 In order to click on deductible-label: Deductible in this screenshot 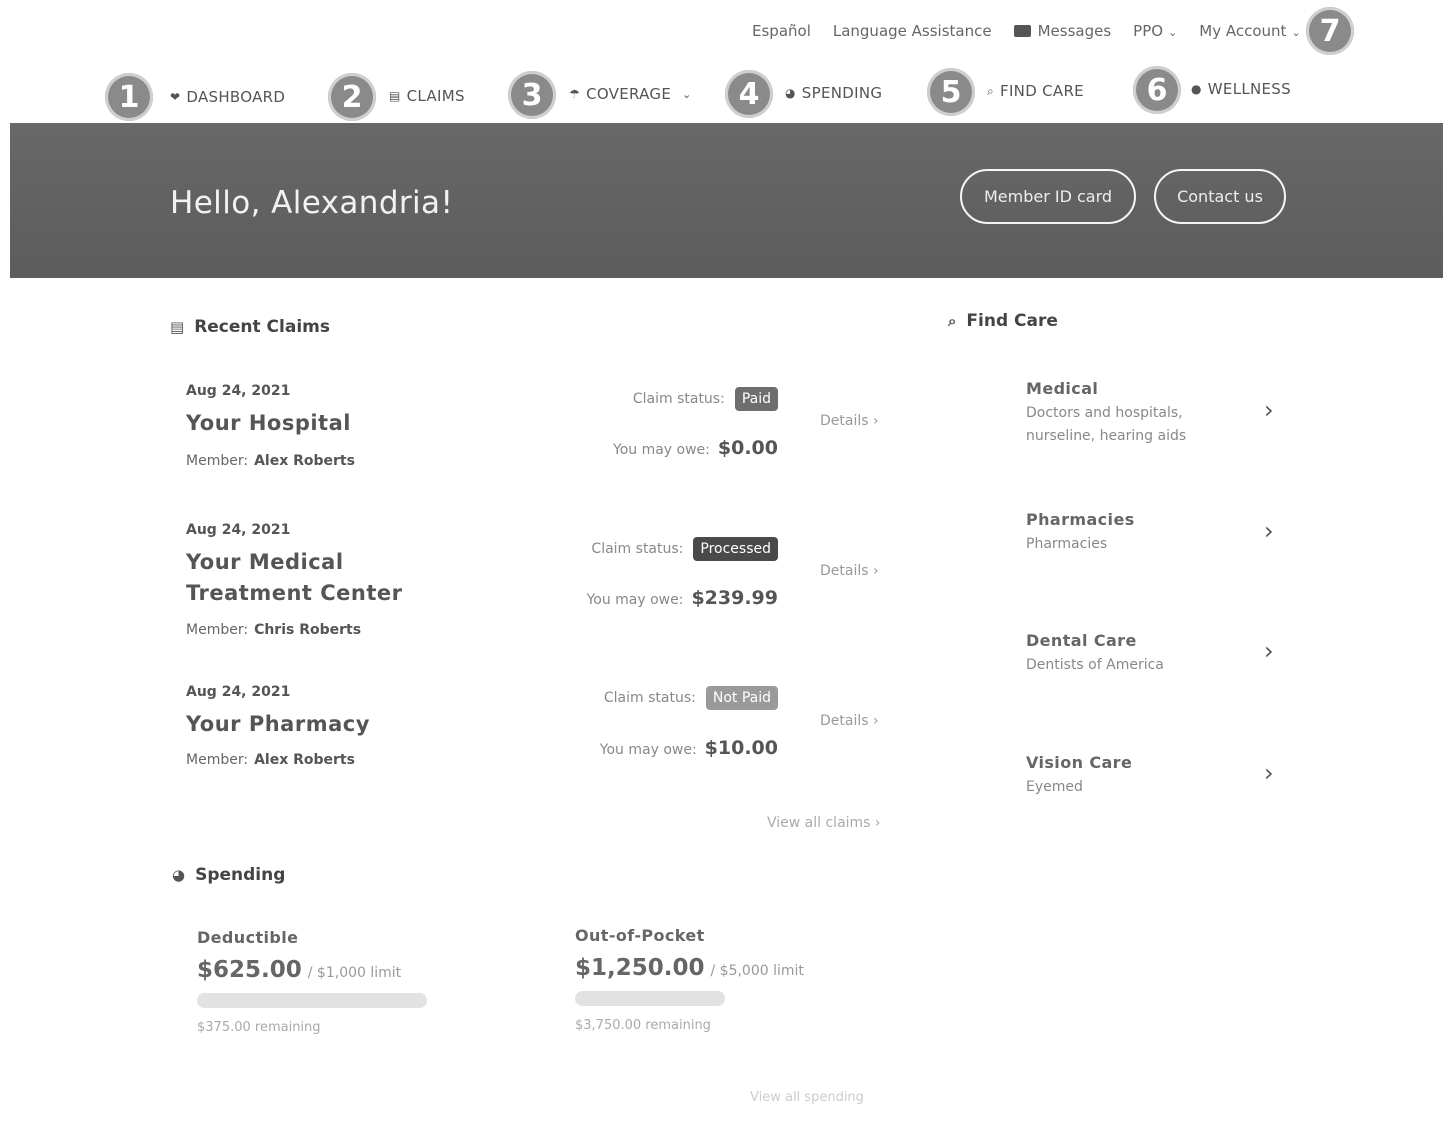, I will do `click(248, 937)`.